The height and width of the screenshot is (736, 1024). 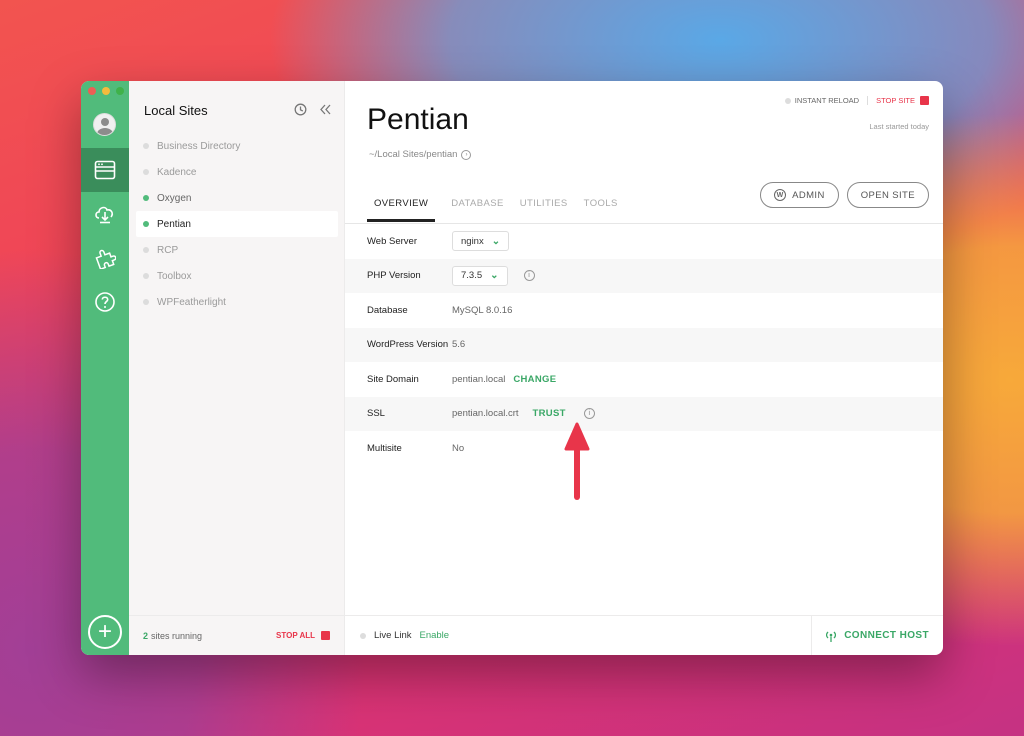 What do you see at coordinates (177, 635) in the screenshot?
I see `sites-running-label: sites running` at bounding box center [177, 635].